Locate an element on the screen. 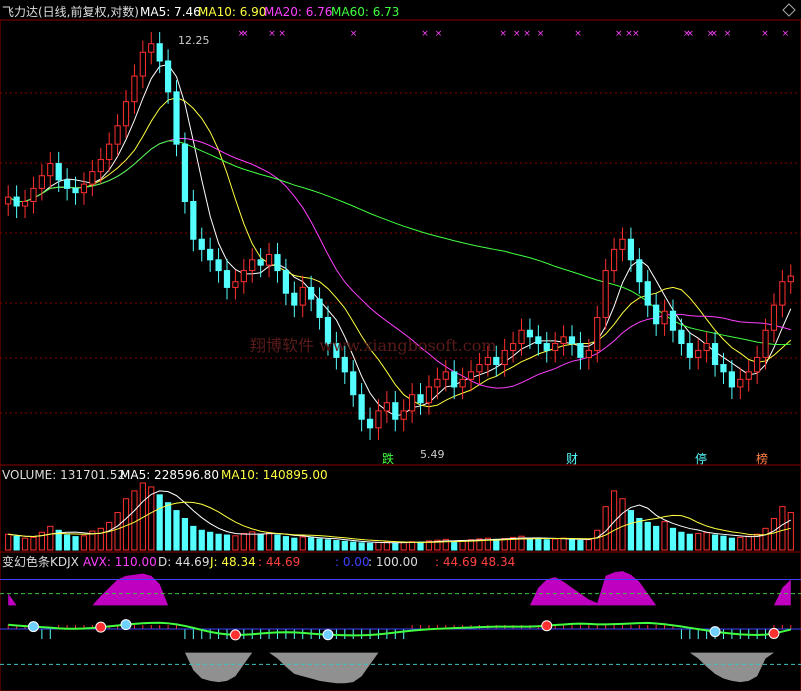 The width and height of the screenshot is (801, 691). ma60-label: MA60: 6.73 is located at coordinates (365, 12).